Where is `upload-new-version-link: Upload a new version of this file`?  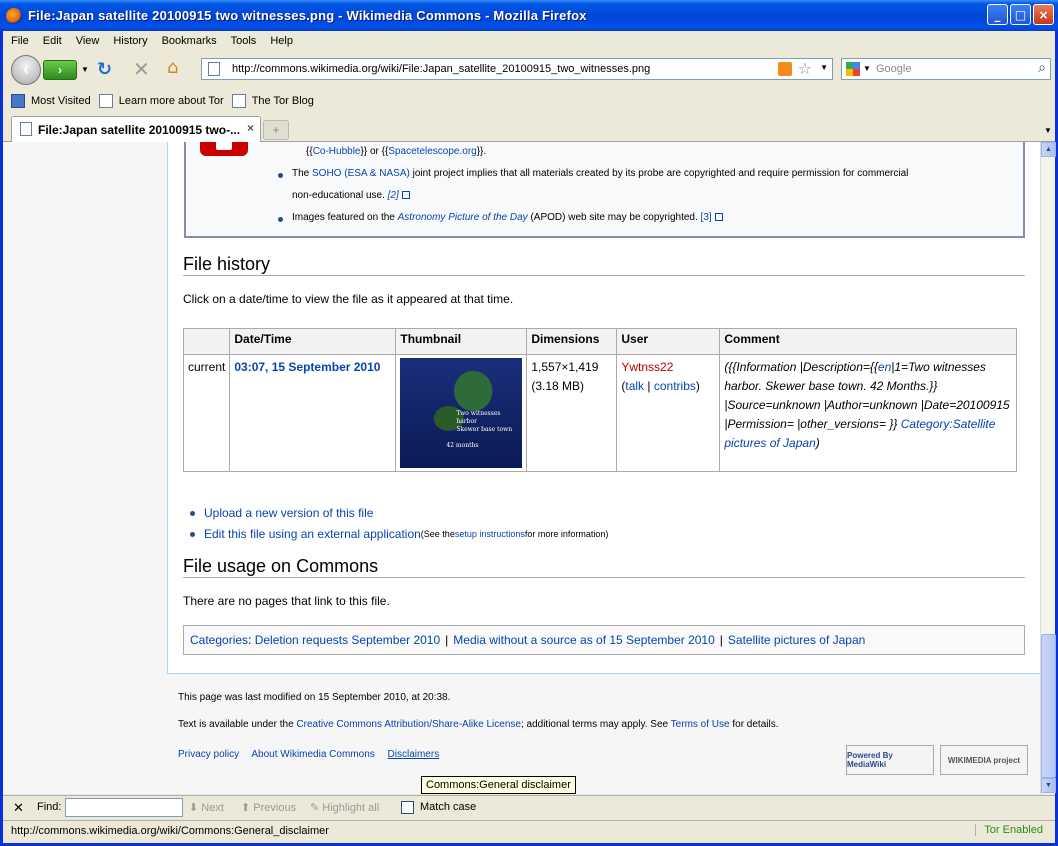
upload-new-version-link: Upload a new version of this file is located at coordinates (288, 513).